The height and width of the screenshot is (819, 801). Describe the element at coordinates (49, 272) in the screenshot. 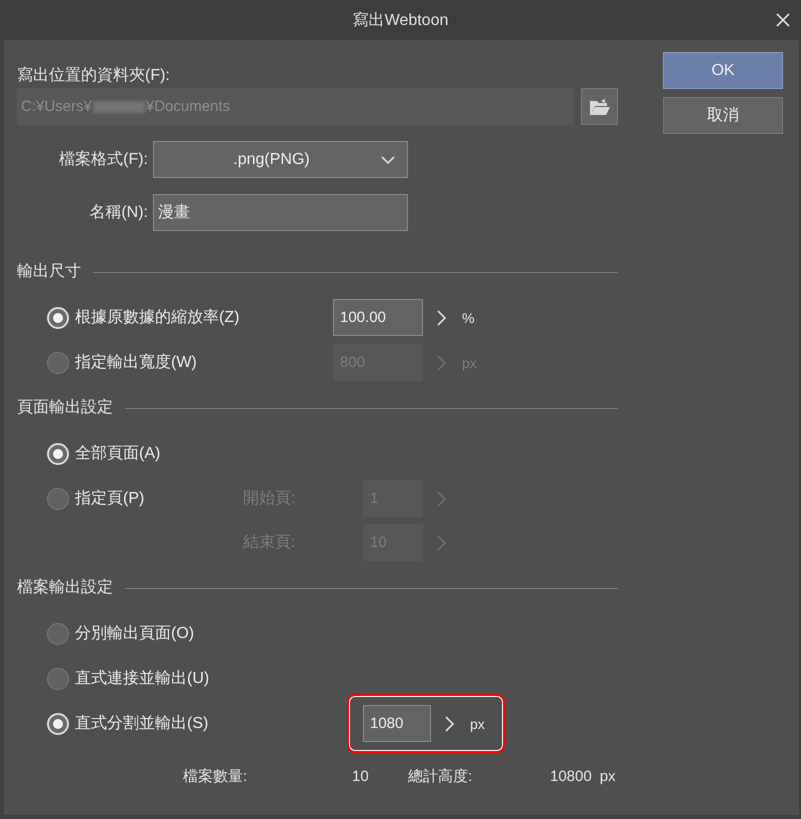

I see `section-title: 輸出尺寸` at that location.